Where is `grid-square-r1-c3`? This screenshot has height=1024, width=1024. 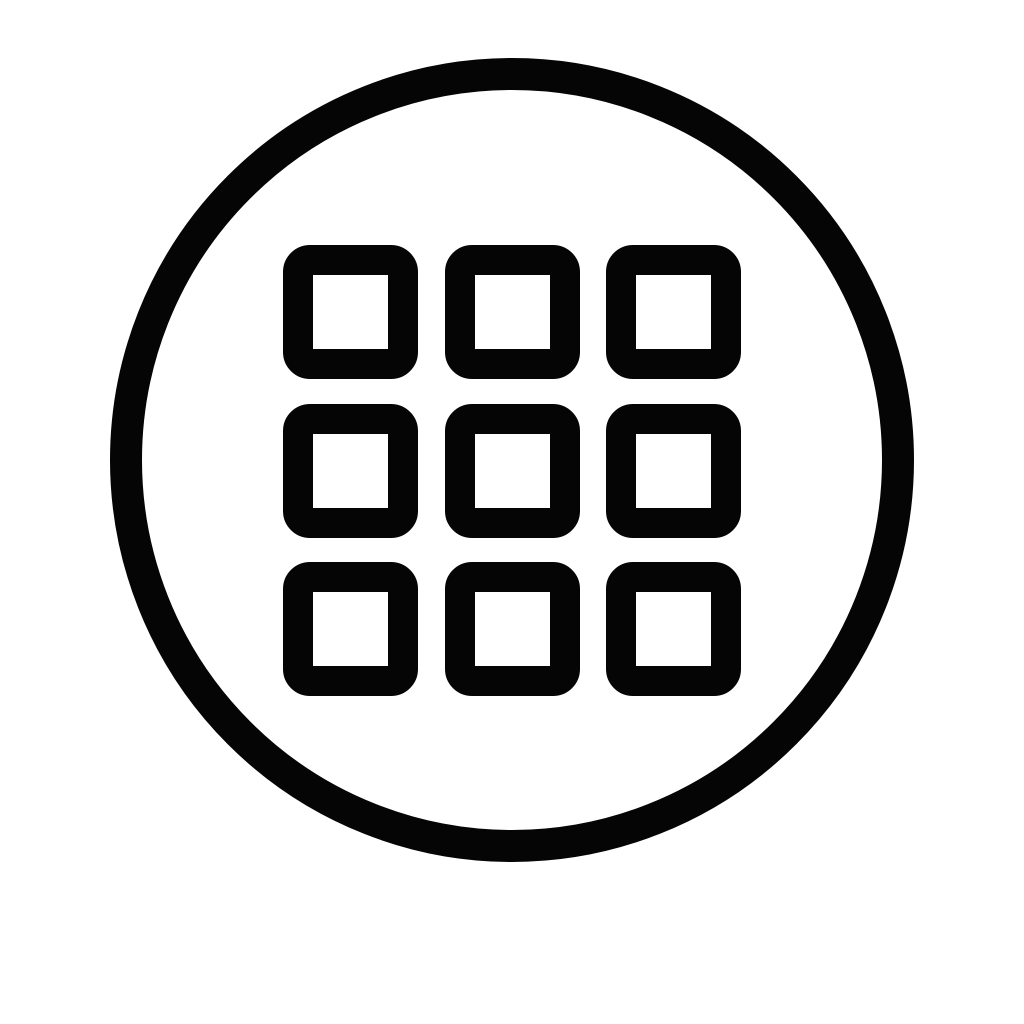
grid-square-r1-c3 is located at coordinates (673, 312).